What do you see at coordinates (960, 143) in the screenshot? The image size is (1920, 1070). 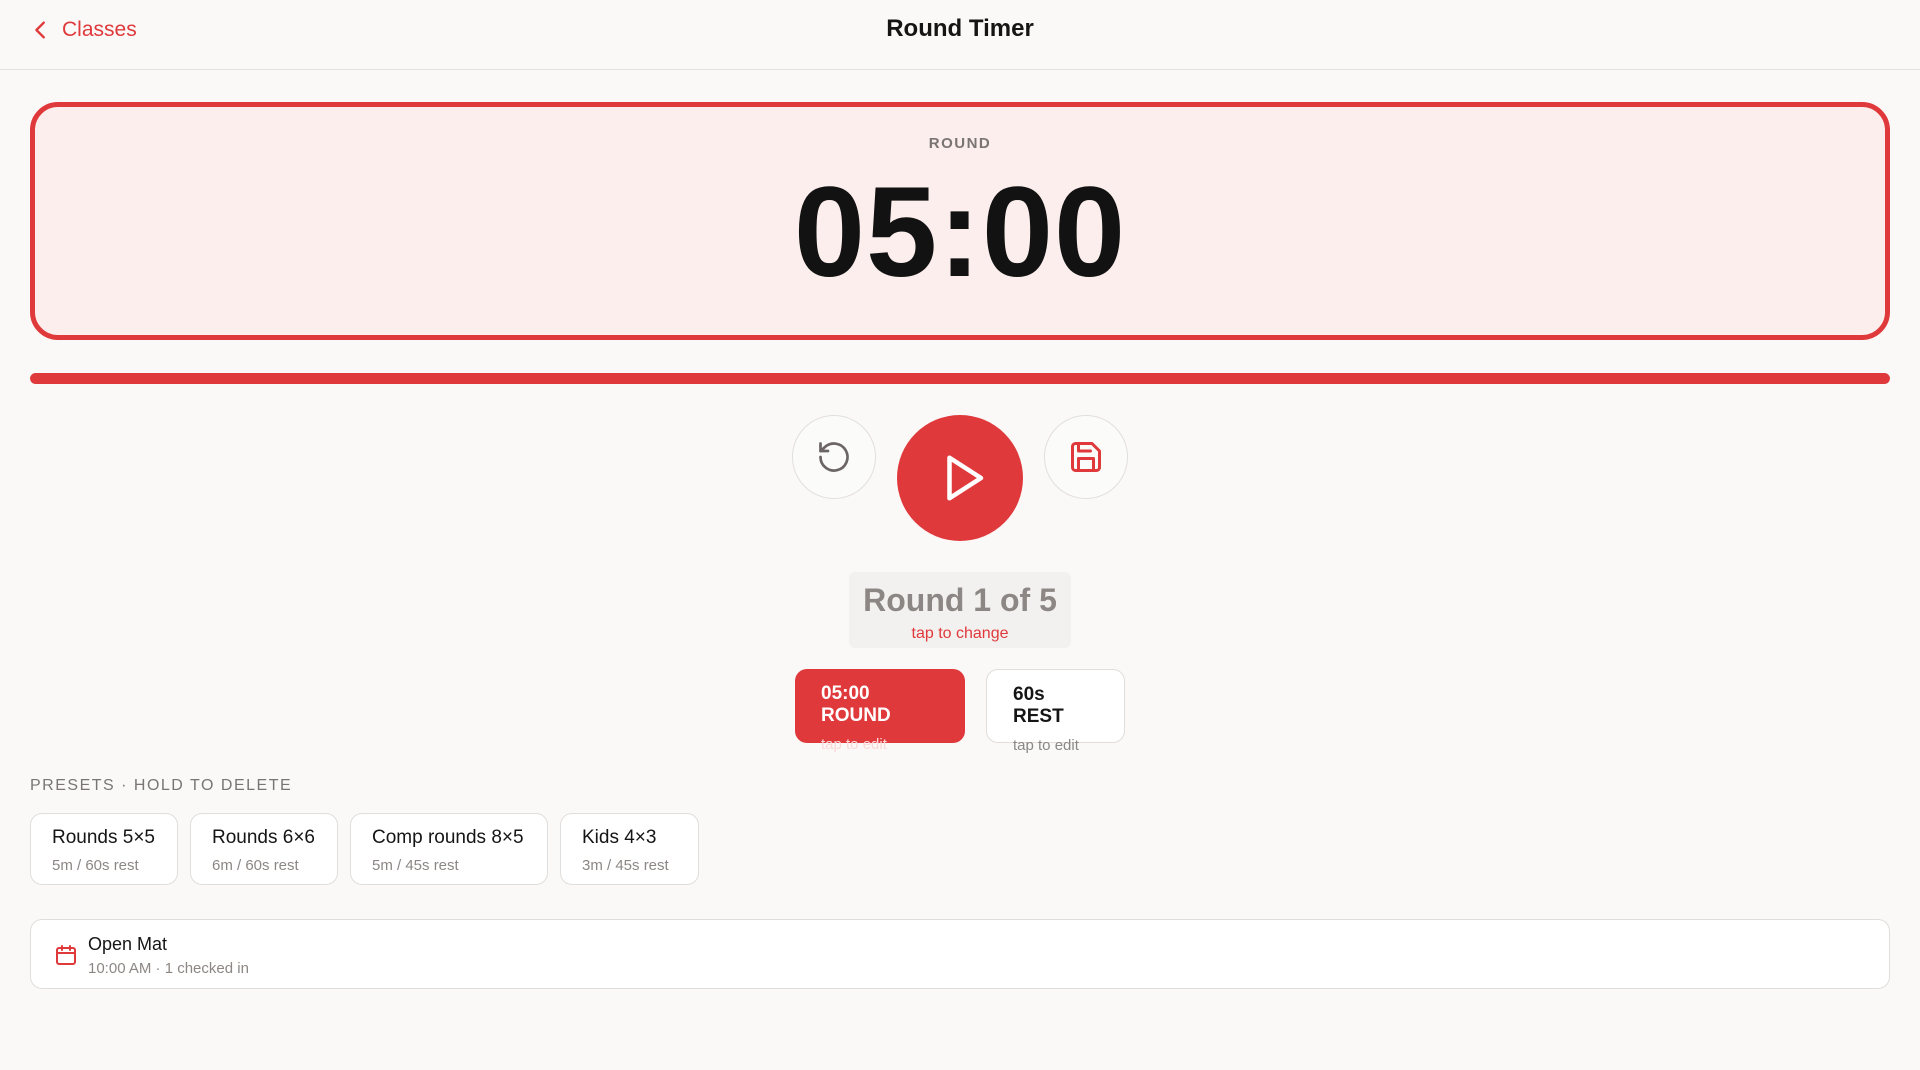 I see `timer-mode-label: ROUND` at bounding box center [960, 143].